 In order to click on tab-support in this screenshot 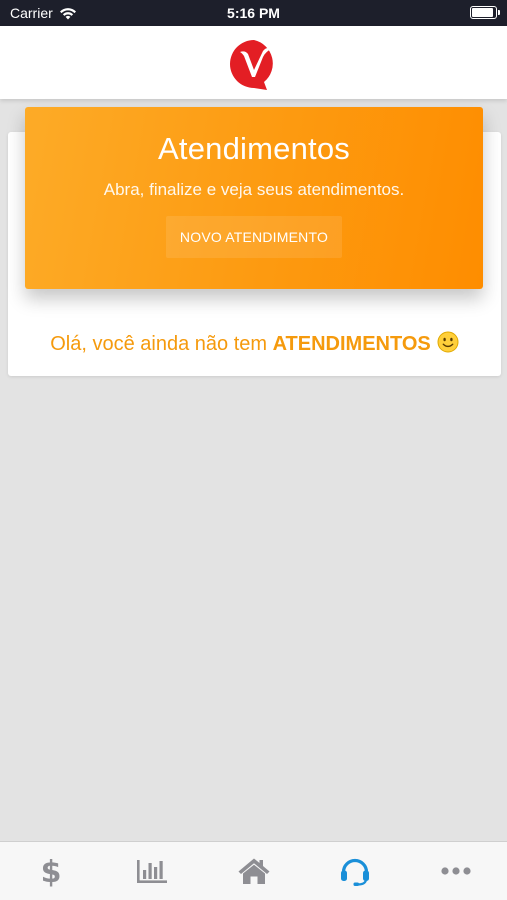, I will do `click(354, 871)`.